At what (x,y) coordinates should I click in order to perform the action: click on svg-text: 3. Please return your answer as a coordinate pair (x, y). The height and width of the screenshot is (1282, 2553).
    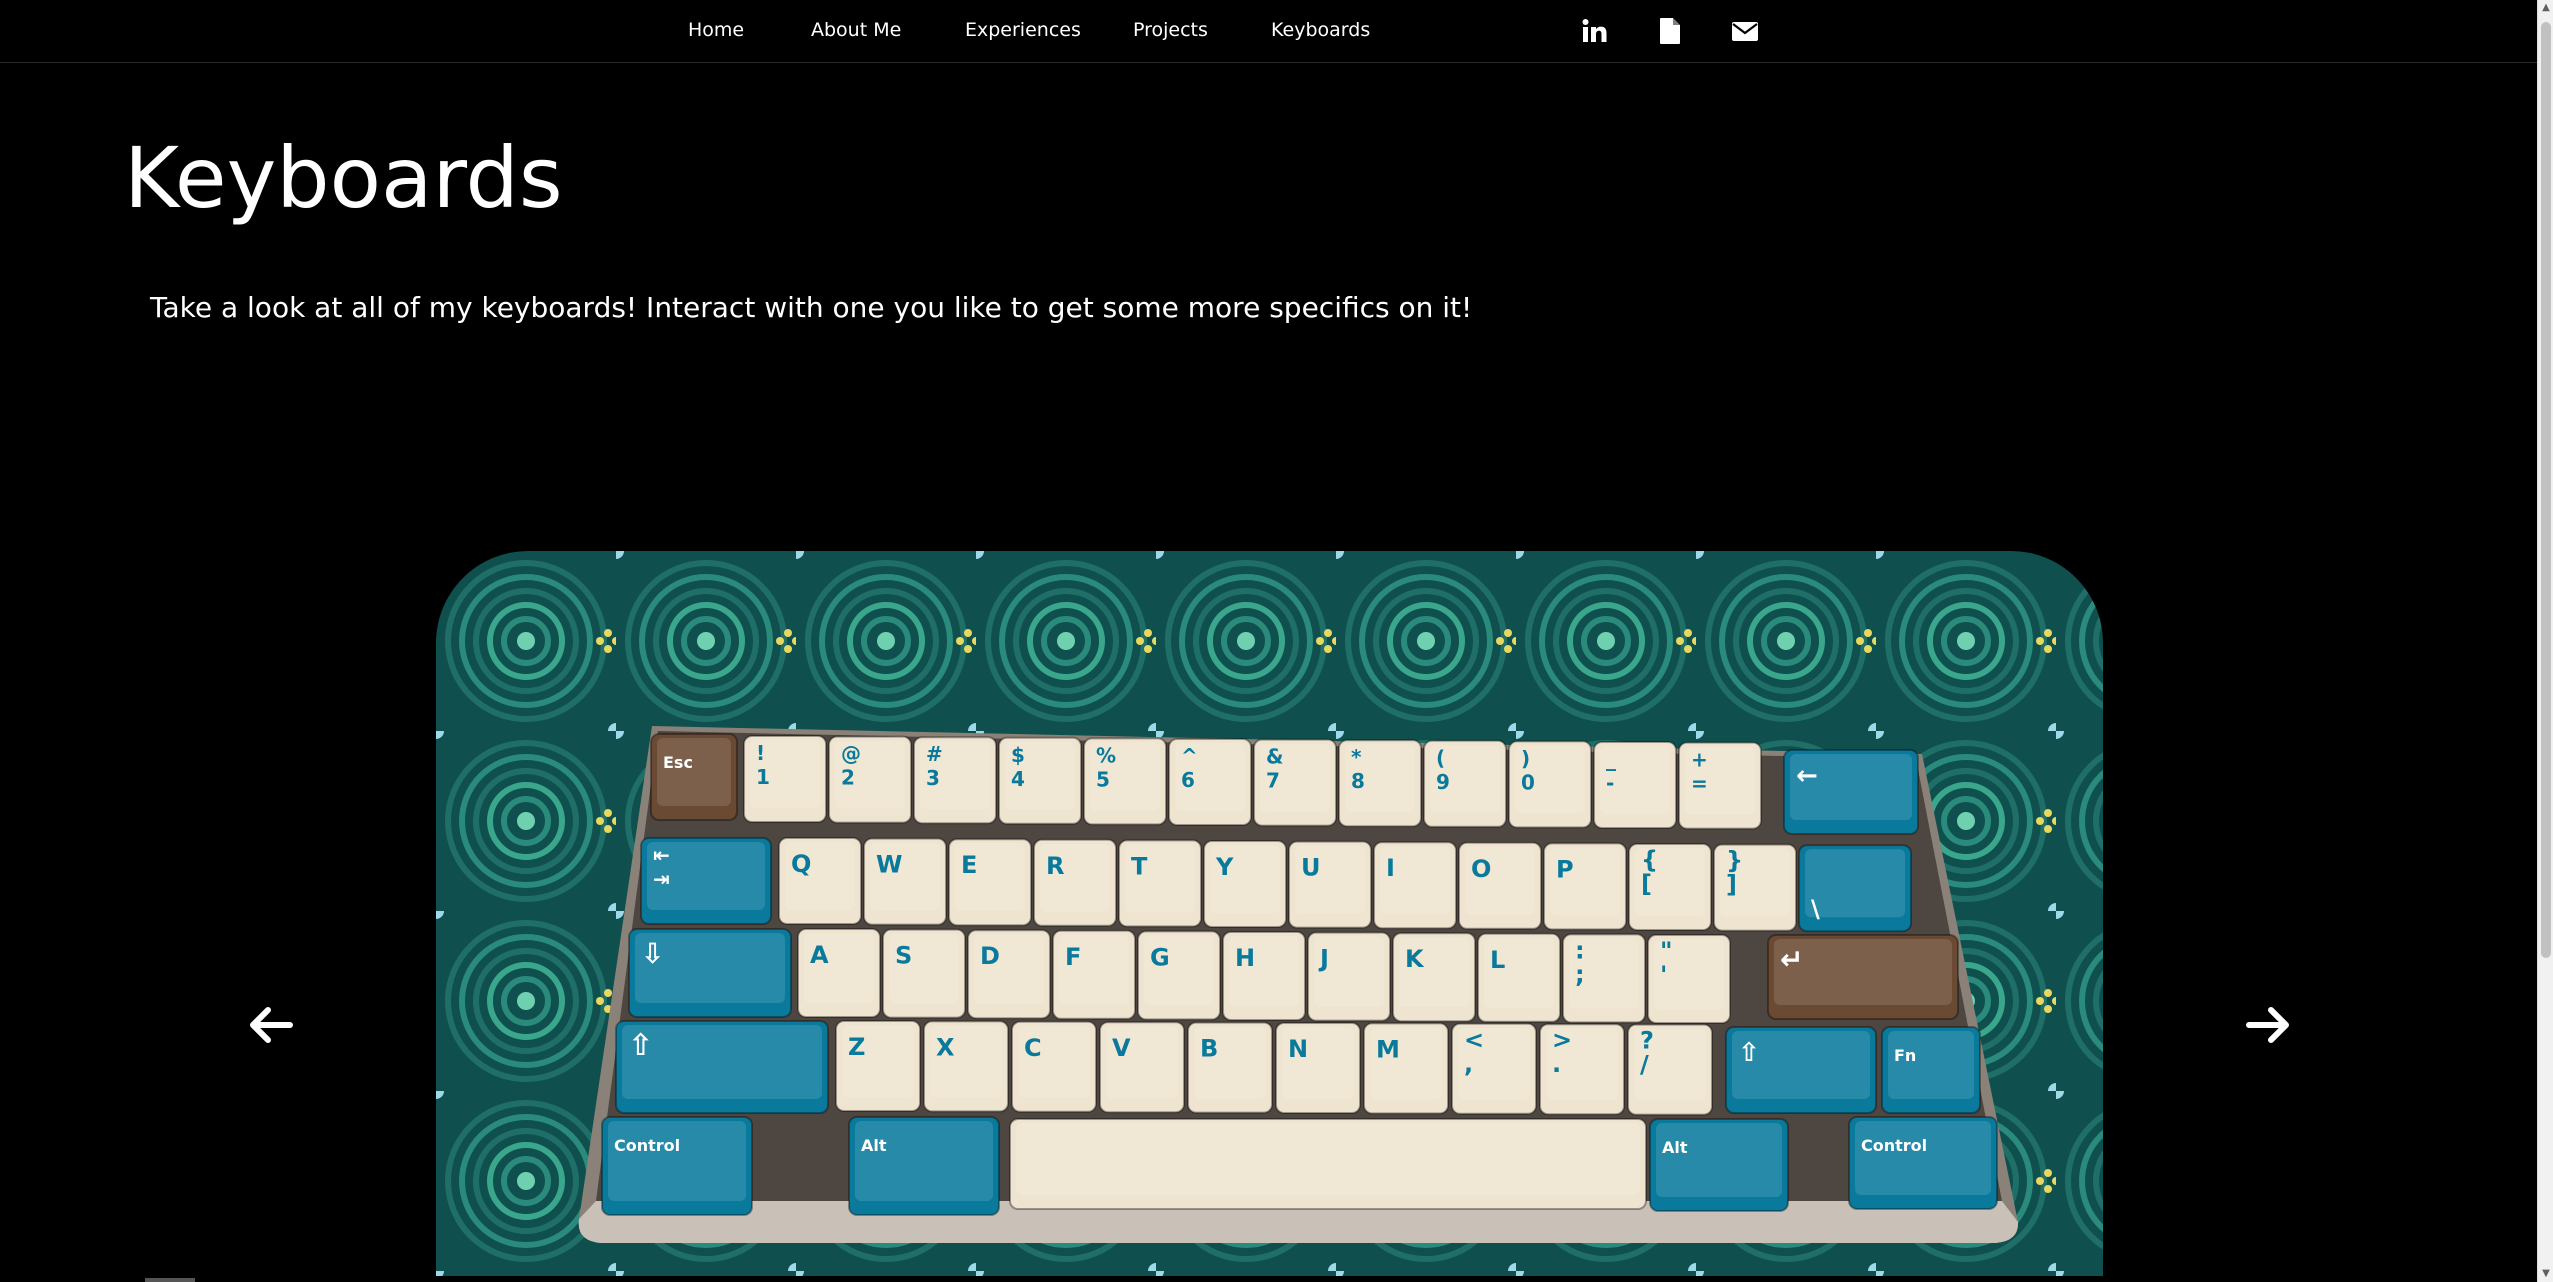
    Looking at the image, I should click on (933, 778).